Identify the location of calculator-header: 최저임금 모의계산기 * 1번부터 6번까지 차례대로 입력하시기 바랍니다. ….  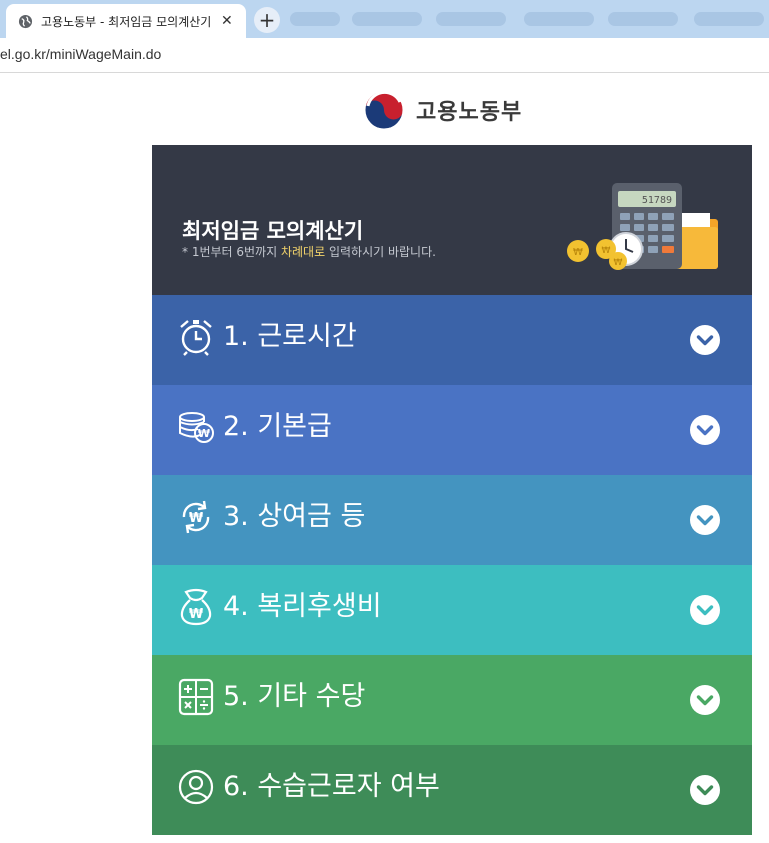
(452, 220).